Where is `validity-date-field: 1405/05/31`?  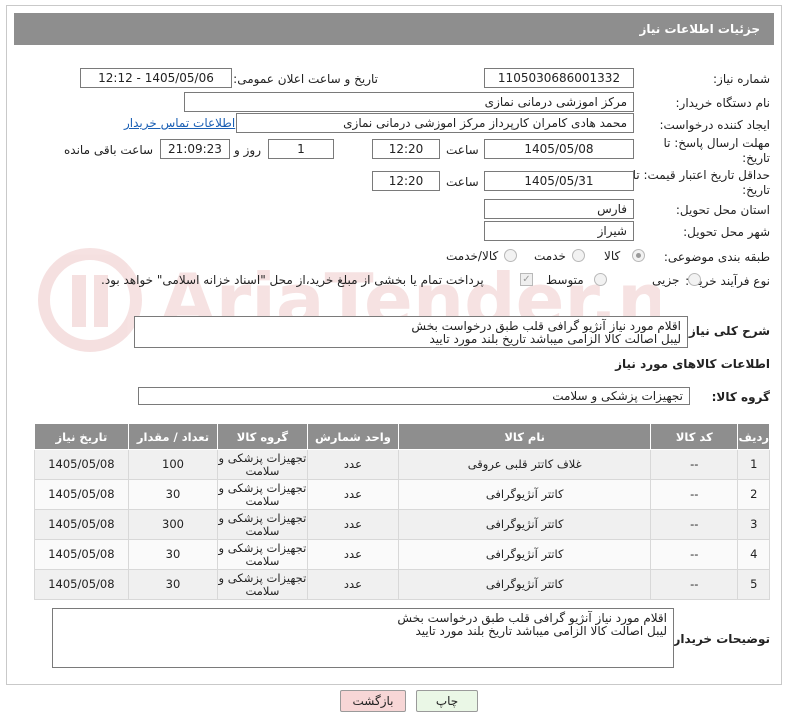 validity-date-field: 1405/05/31 is located at coordinates (559, 181).